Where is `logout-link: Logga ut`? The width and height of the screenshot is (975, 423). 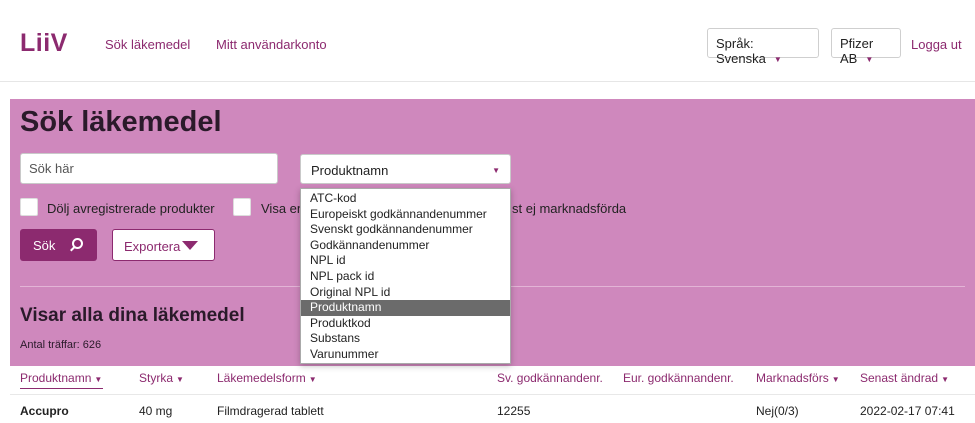
logout-link: Logga ut is located at coordinates (936, 44).